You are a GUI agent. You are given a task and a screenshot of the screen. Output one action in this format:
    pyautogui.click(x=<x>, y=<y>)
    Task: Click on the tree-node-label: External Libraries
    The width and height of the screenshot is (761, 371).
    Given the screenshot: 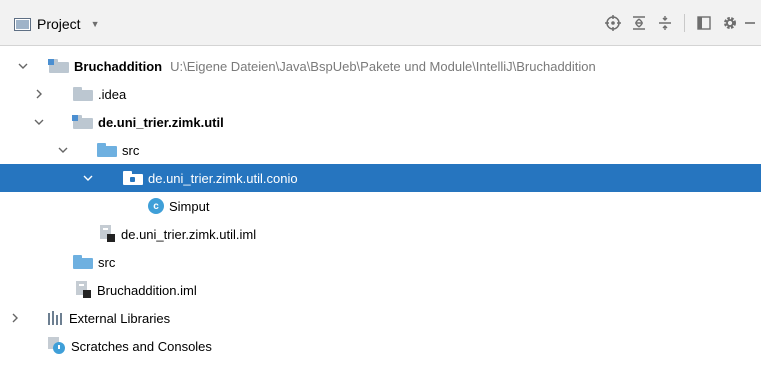 What is the action you would take?
    pyautogui.click(x=120, y=318)
    